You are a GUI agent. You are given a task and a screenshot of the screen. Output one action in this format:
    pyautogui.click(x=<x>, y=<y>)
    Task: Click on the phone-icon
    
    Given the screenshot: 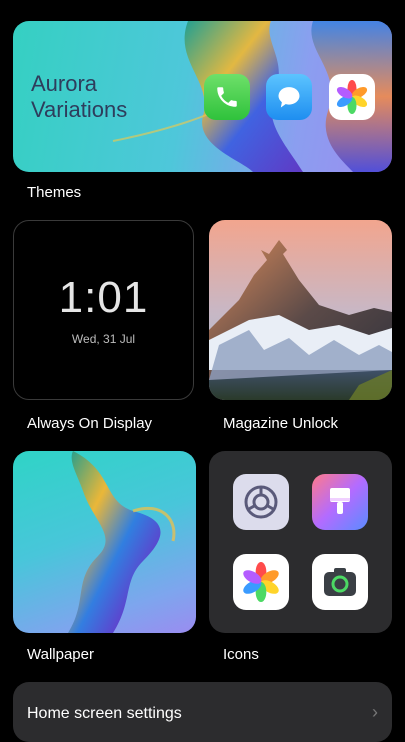 What is the action you would take?
    pyautogui.click(x=227, y=97)
    